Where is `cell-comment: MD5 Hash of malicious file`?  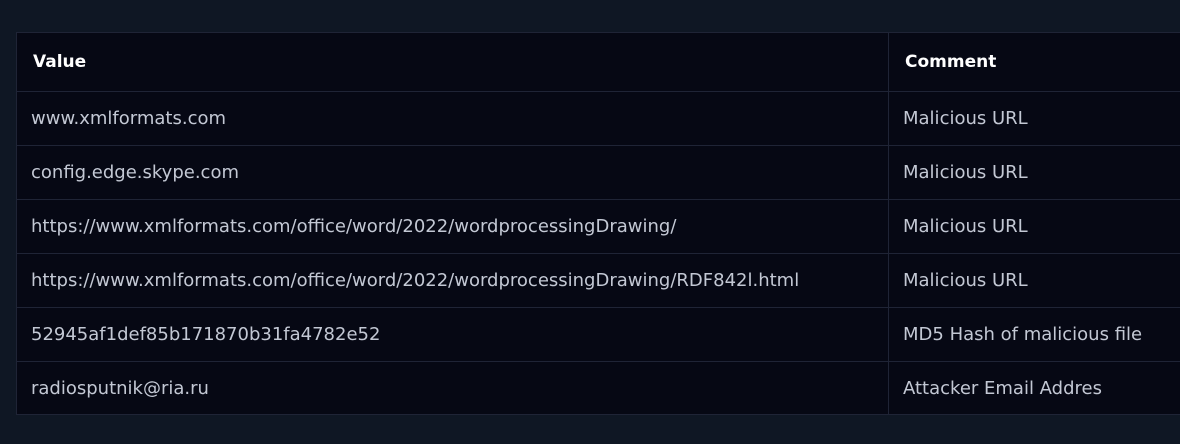 cell-comment: MD5 Hash of malicious file is located at coordinates (1034, 334).